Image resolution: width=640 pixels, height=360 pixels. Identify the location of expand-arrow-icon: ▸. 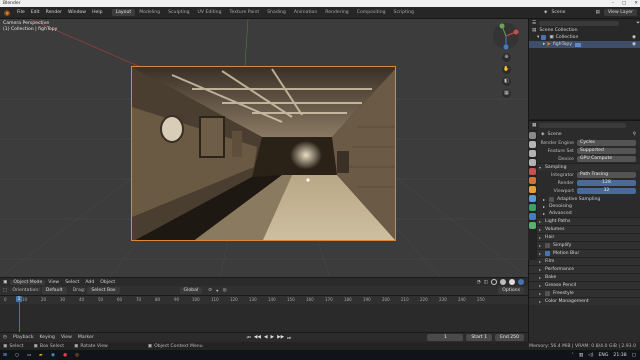
(544, 44).